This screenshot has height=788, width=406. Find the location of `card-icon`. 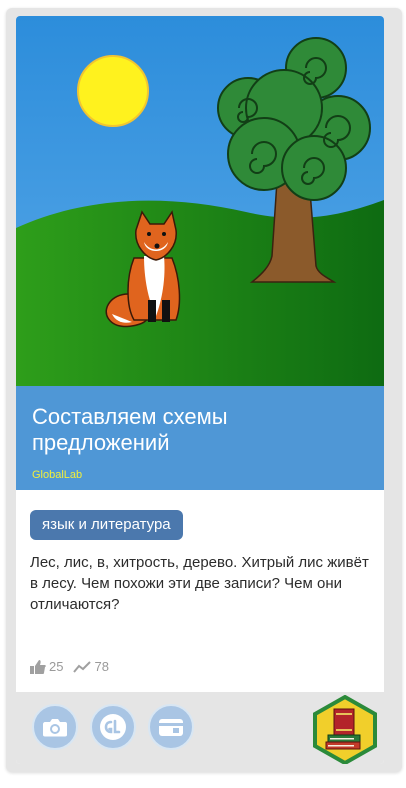

card-icon is located at coordinates (171, 727).